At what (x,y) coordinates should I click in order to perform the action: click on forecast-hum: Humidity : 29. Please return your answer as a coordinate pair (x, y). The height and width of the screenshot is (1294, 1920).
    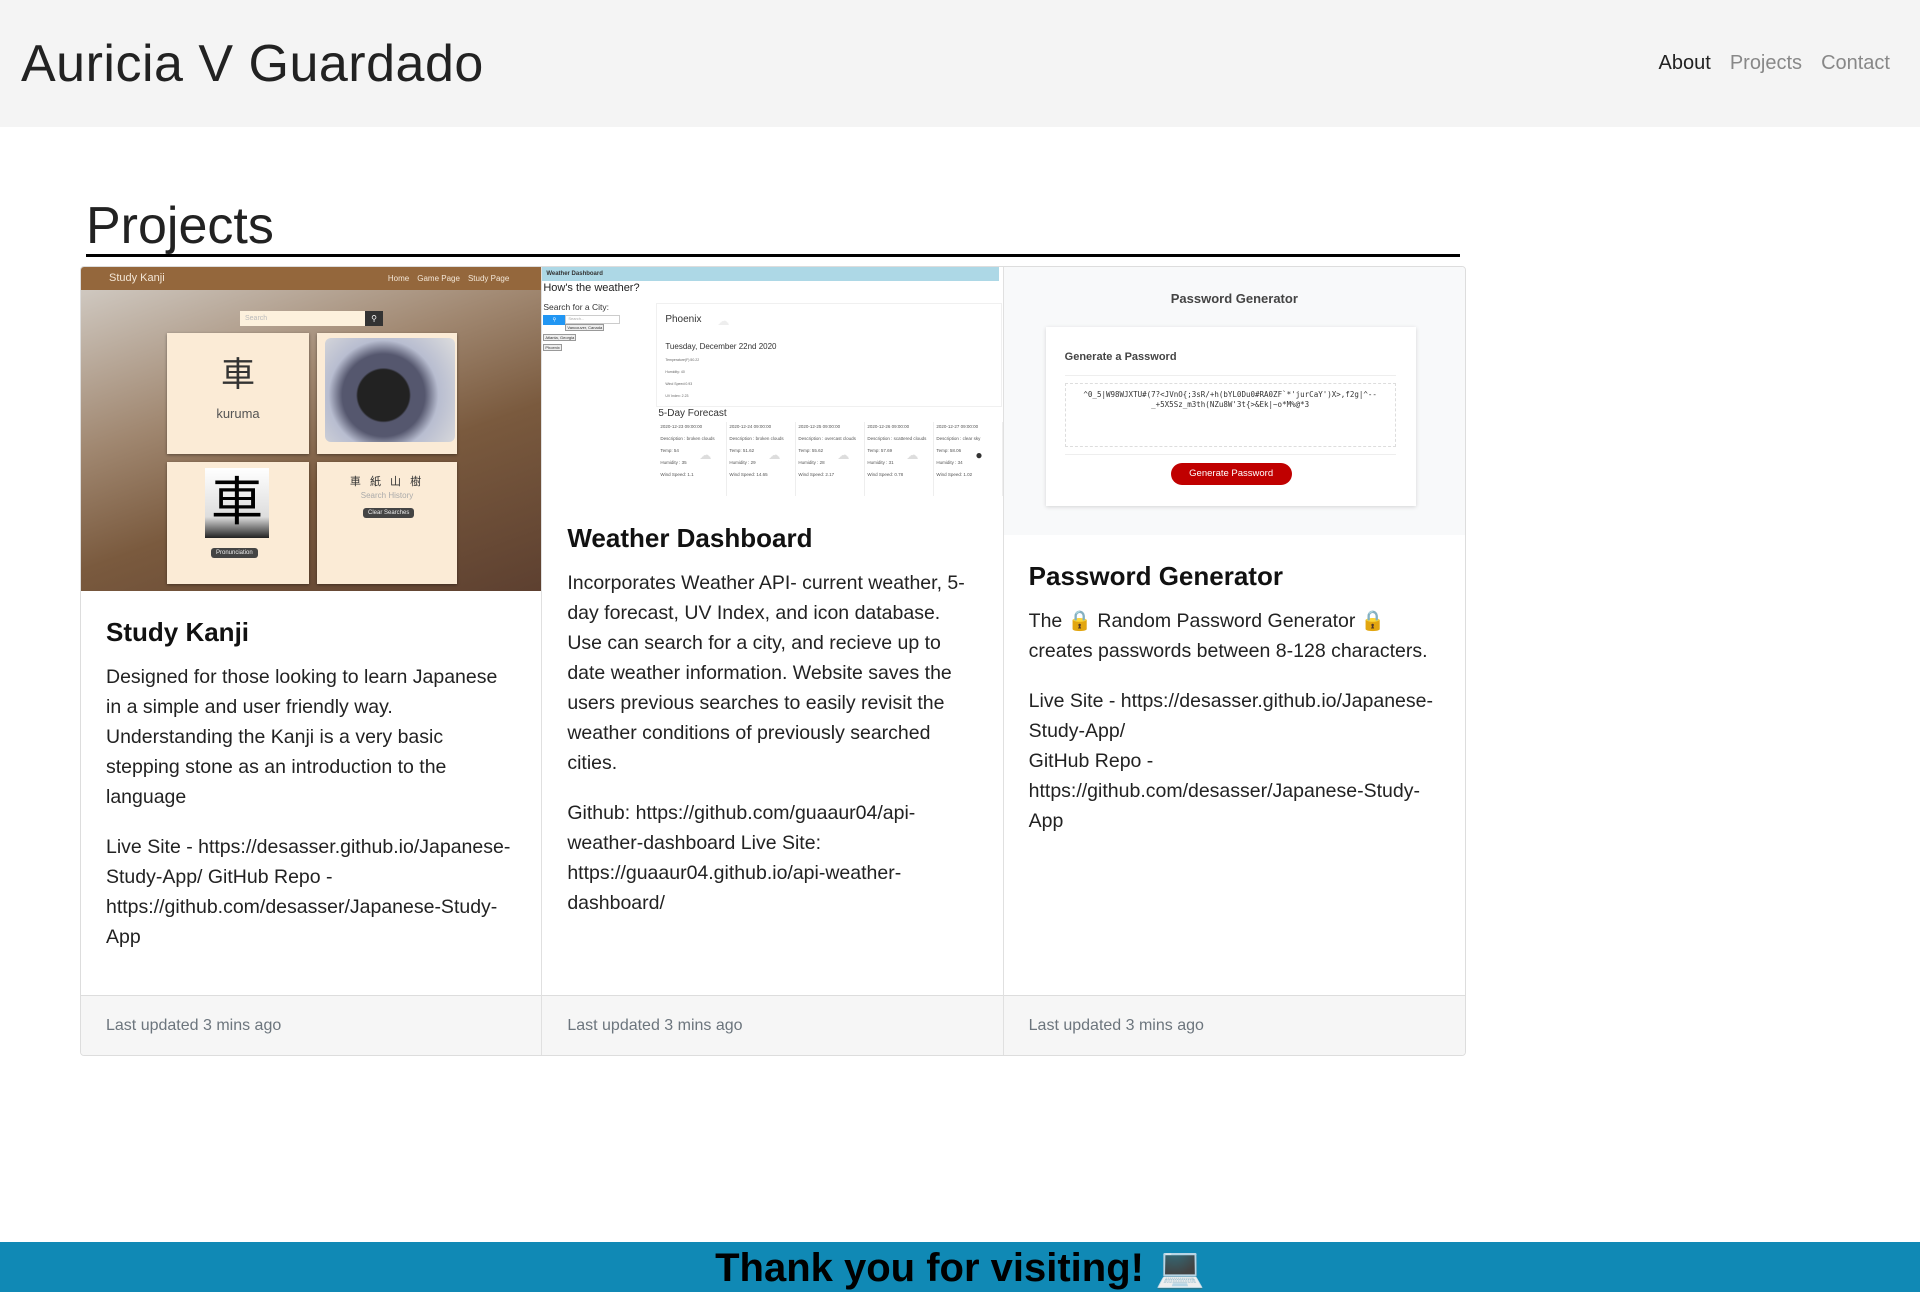
    Looking at the image, I should click on (742, 462).